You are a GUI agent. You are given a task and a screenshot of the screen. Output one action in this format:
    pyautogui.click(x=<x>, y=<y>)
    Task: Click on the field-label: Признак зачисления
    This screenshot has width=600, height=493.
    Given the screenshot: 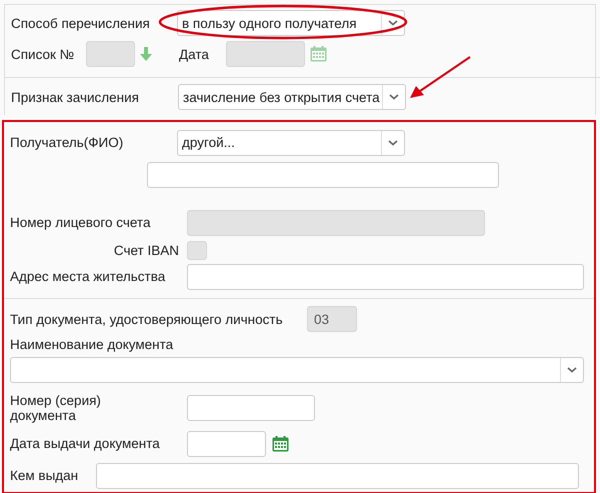 What is the action you would take?
    pyautogui.click(x=75, y=97)
    